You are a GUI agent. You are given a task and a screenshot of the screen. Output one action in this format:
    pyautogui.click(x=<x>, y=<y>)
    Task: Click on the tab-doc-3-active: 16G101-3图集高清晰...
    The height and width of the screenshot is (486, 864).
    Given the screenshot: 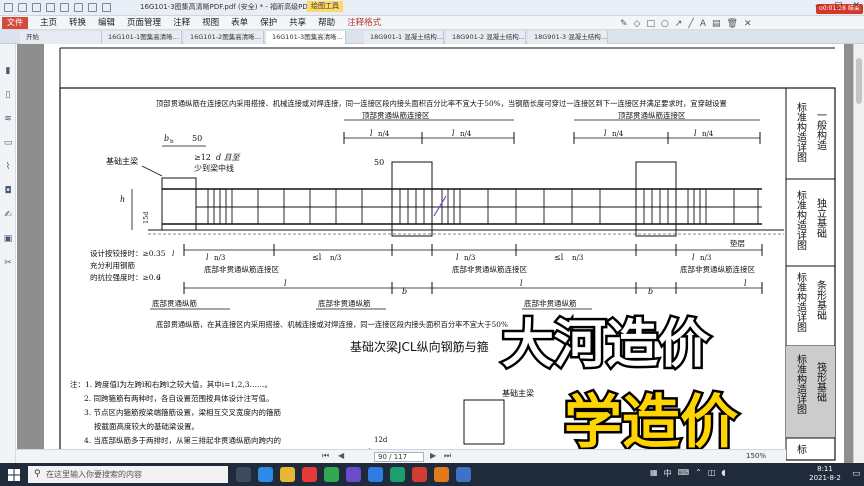 What is the action you would take?
    pyautogui.click(x=306, y=37)
    